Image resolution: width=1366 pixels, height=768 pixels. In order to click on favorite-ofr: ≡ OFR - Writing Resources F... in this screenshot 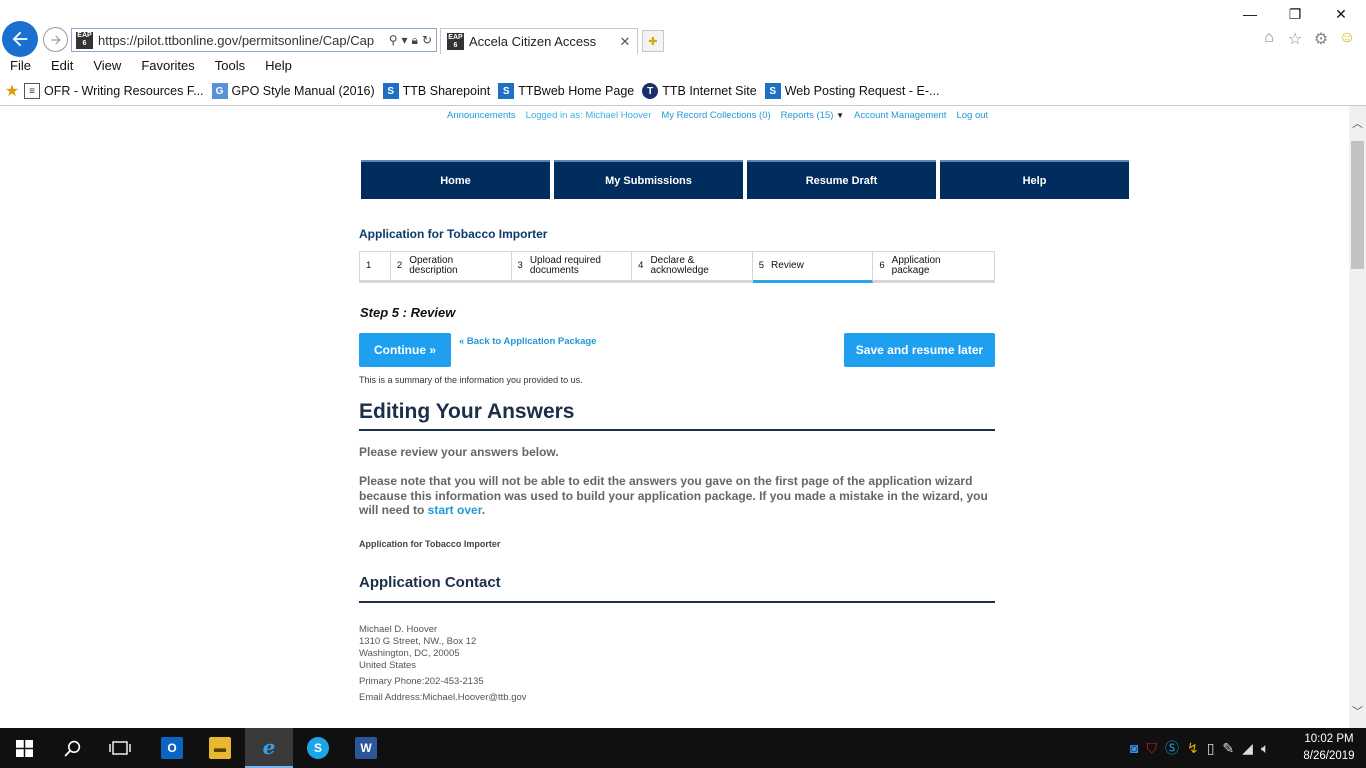, I will do `click(114, 91)`.